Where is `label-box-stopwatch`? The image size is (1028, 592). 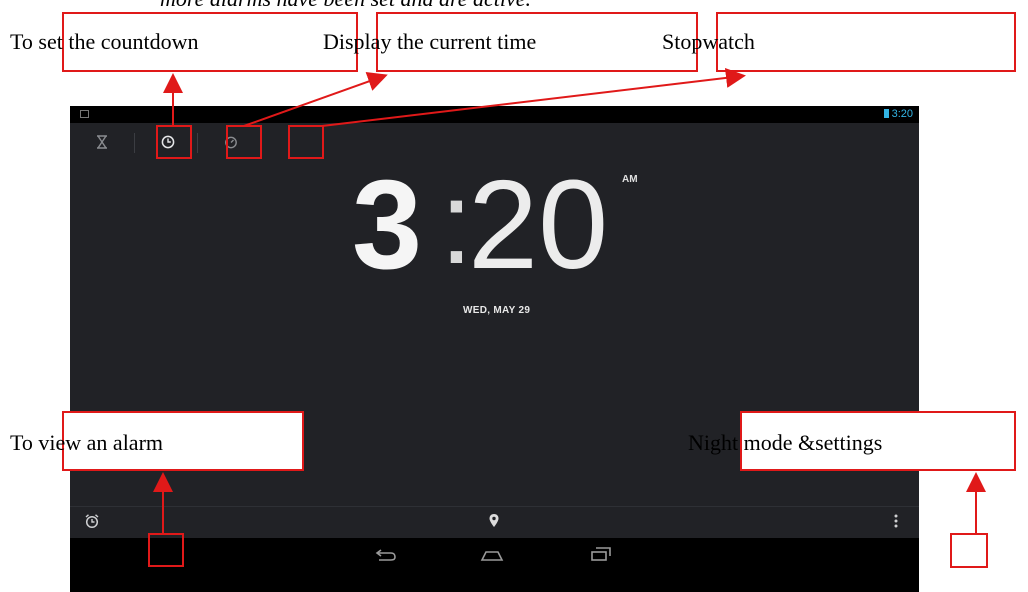 label-box-stopwatch is located at coordinates (866, 42).